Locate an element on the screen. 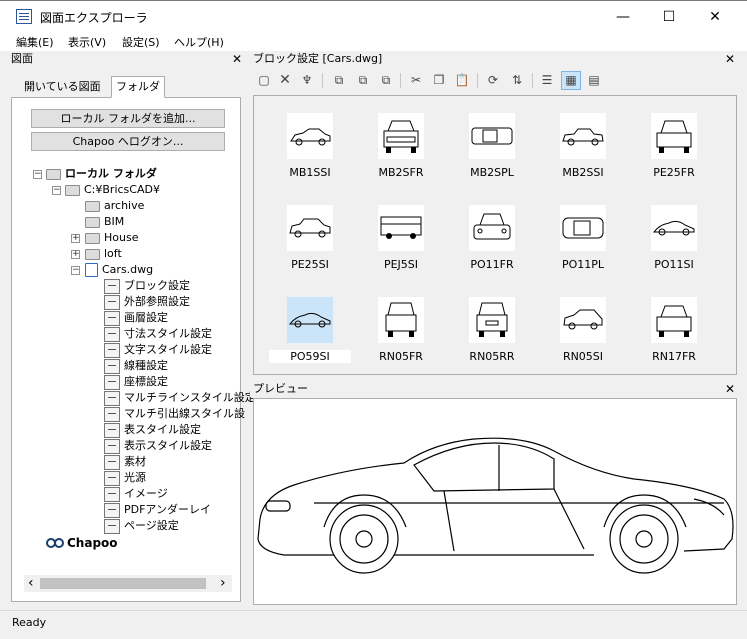 Image resolution: width=747 pixels, height=639 pixels. block-item-po11fr: PO11FR is located at coordinates (491, 238).